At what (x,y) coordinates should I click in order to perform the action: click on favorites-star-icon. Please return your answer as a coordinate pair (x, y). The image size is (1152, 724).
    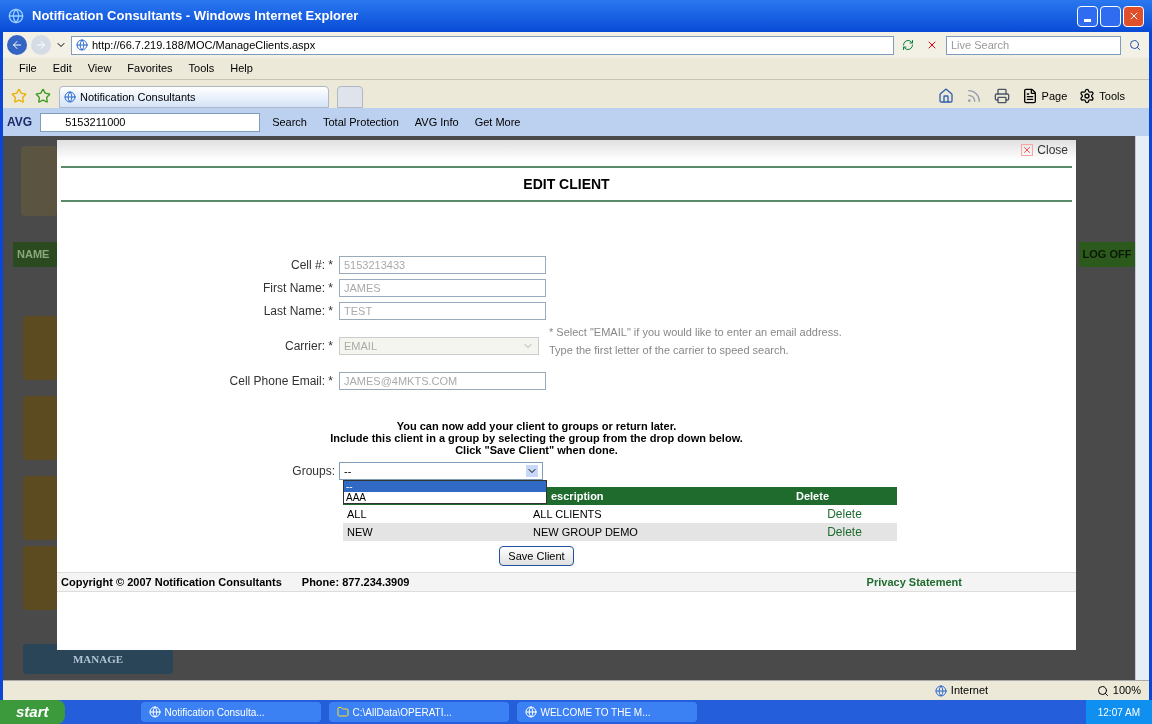
    Looking at the image, I should click on (19, 96).